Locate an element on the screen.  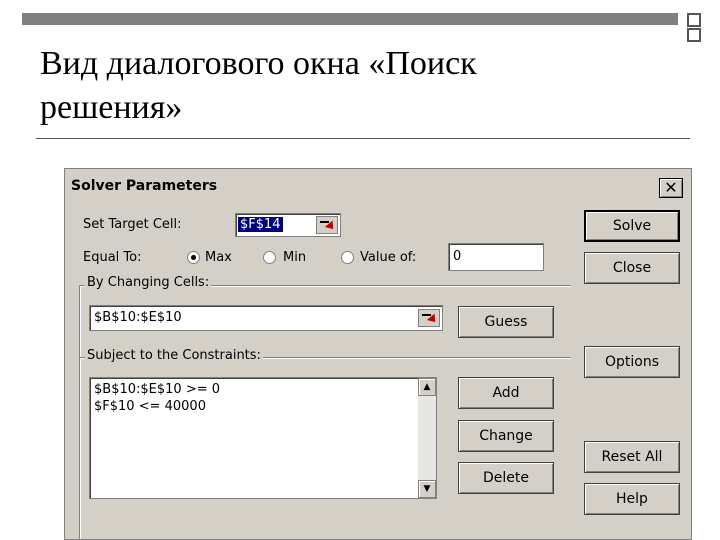
slide-top-bar is located at coordinates (350, 19).